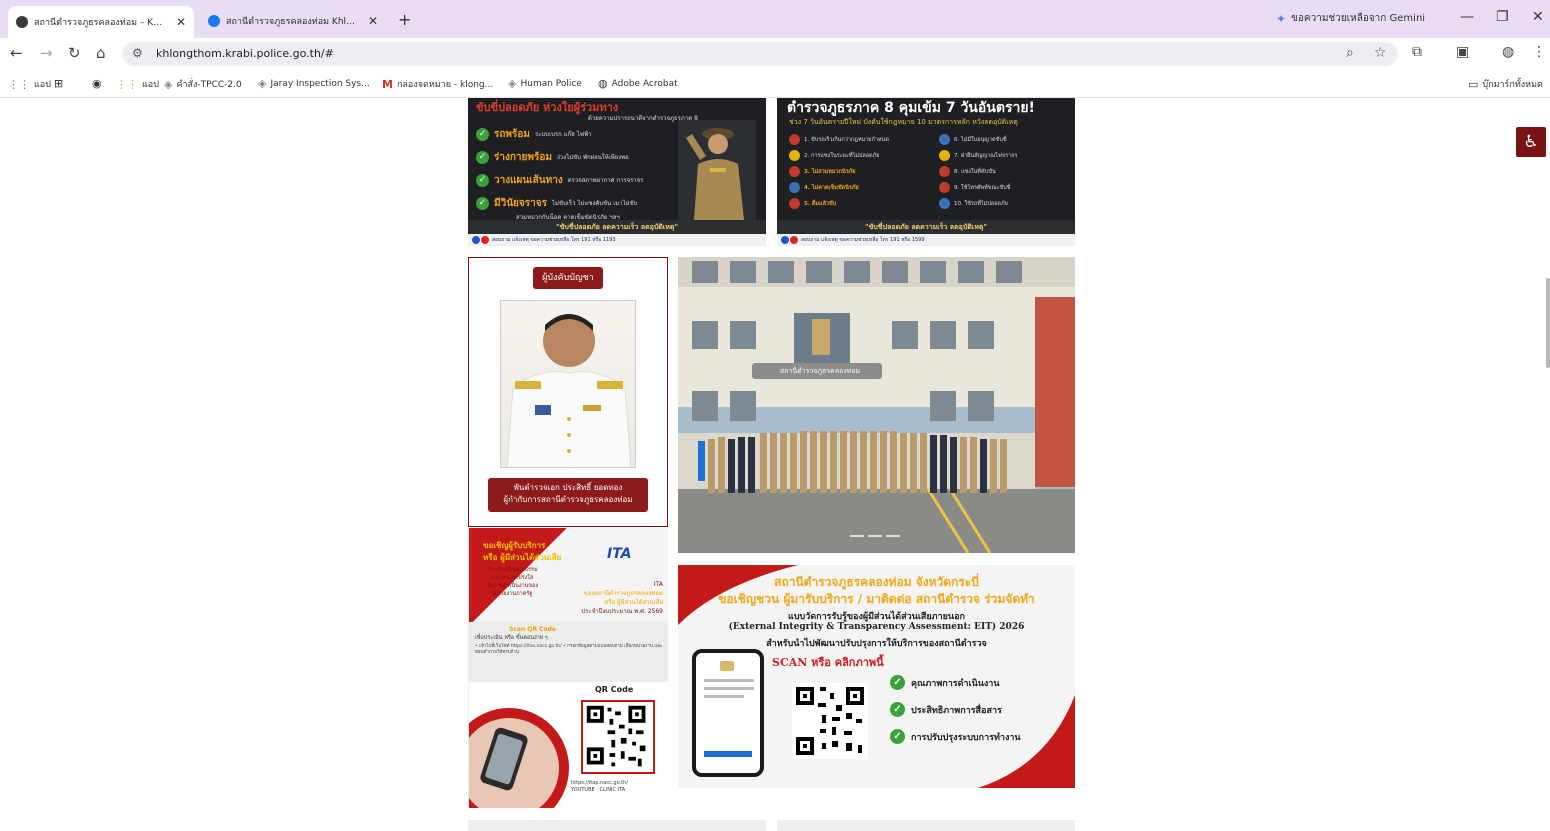  I want to click on ita-url: https://itap.nacc.go.th/, so click(599, 783).